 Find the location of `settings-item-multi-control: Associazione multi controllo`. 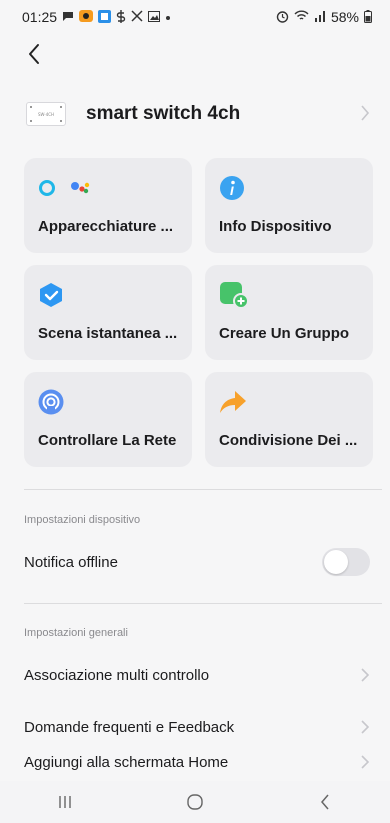

settings-item-multi-control: Associazione multi controllo is located at coordinates (195, 675).